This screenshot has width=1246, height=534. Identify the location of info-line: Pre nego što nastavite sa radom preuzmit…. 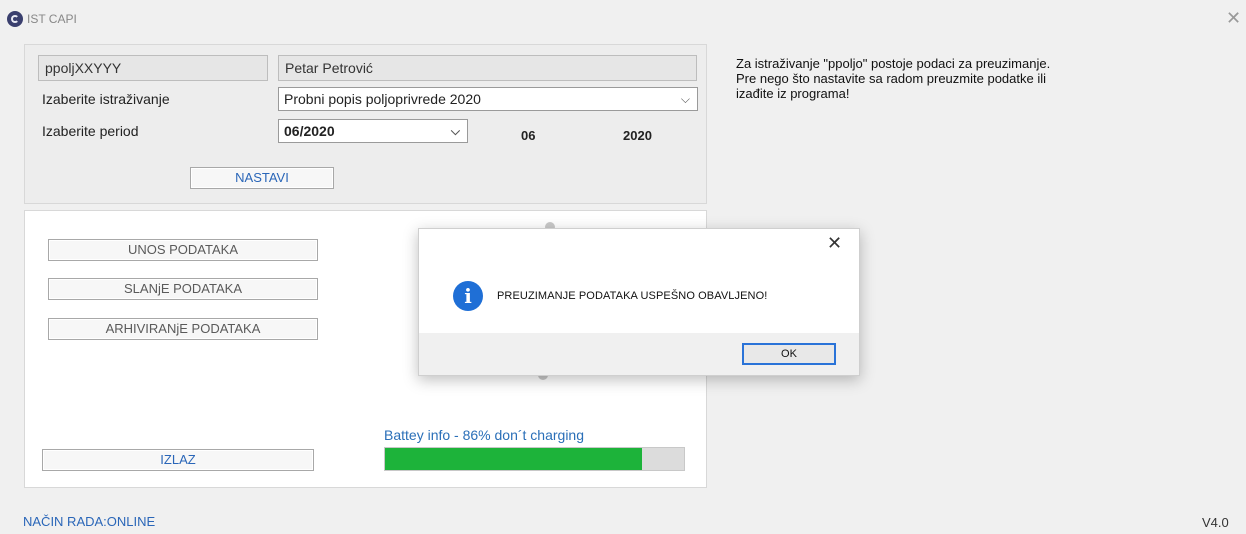
(891, 78).